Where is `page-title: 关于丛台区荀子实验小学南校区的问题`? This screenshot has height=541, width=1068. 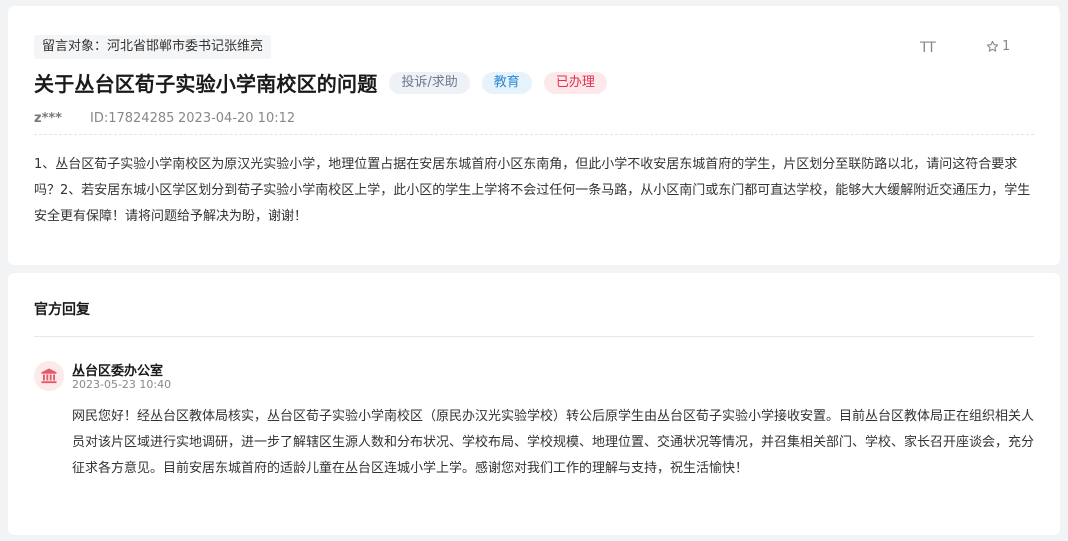
page-title: 关于丛台区荀子实验小学南校区的问题 is located at coordinates (206, 84).